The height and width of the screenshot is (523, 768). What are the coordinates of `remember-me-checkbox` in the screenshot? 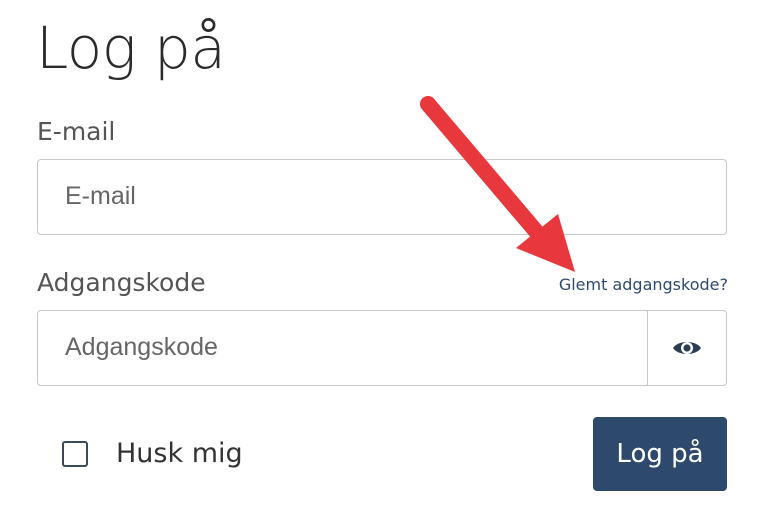 It's located at (75, 454).